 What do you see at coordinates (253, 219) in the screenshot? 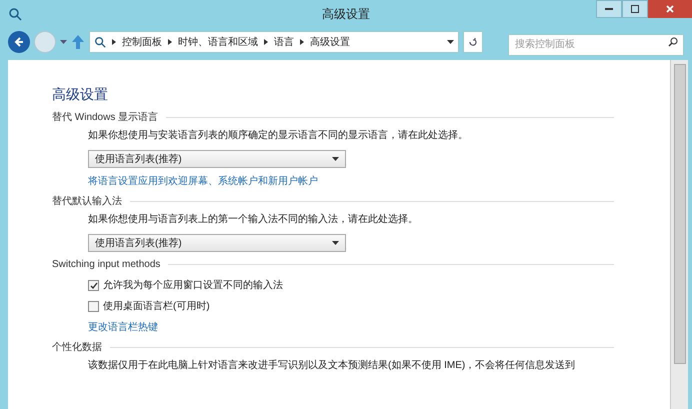
I see `description-text: 如果你想使用与语言列表上的第一个输入法不同的输入法，请在此处选择。` at bounding box center [253, 219].